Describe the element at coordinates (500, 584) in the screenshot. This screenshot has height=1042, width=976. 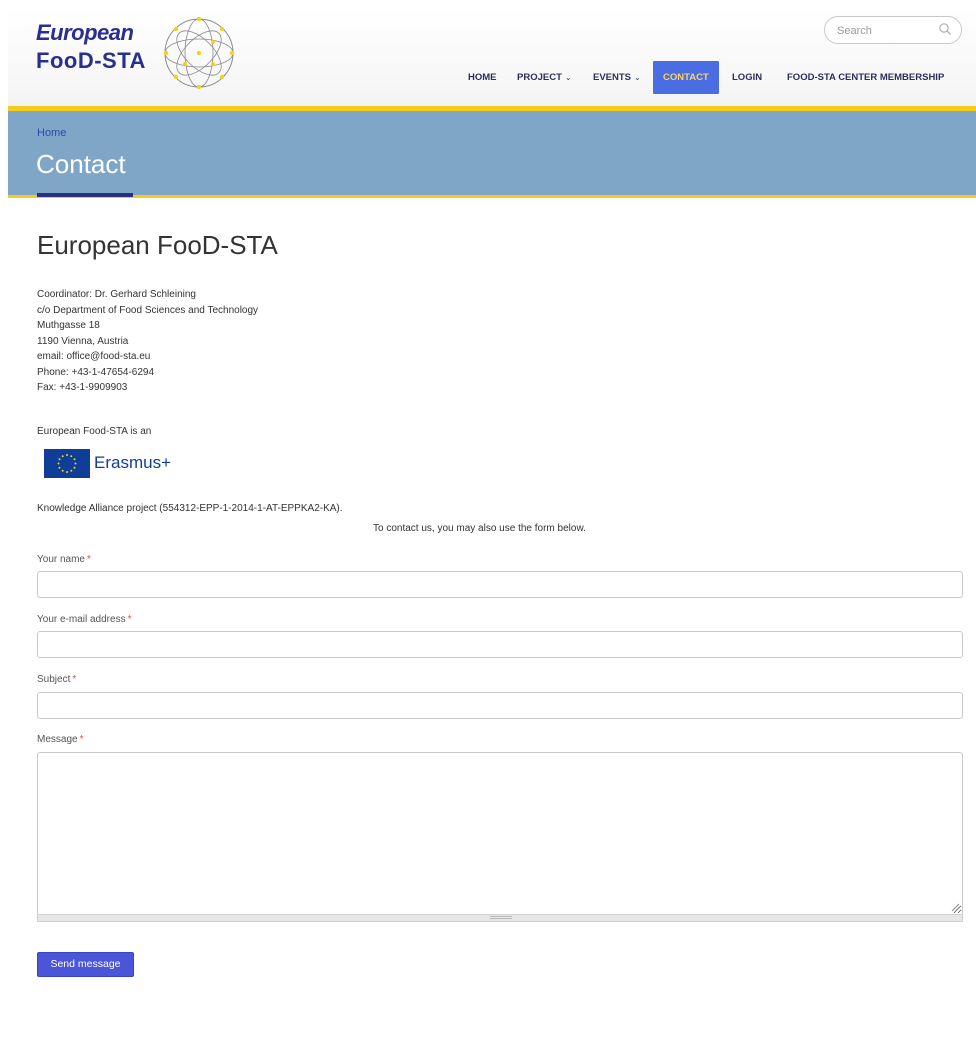
I see `name-field` at that location.